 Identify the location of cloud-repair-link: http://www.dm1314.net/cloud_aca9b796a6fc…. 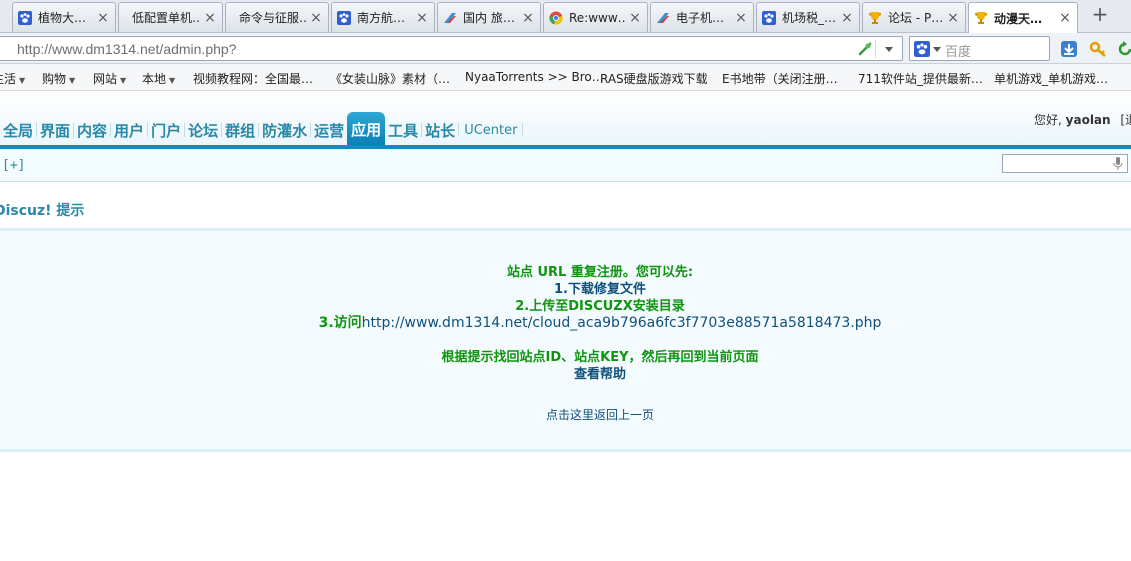
(622, 323).